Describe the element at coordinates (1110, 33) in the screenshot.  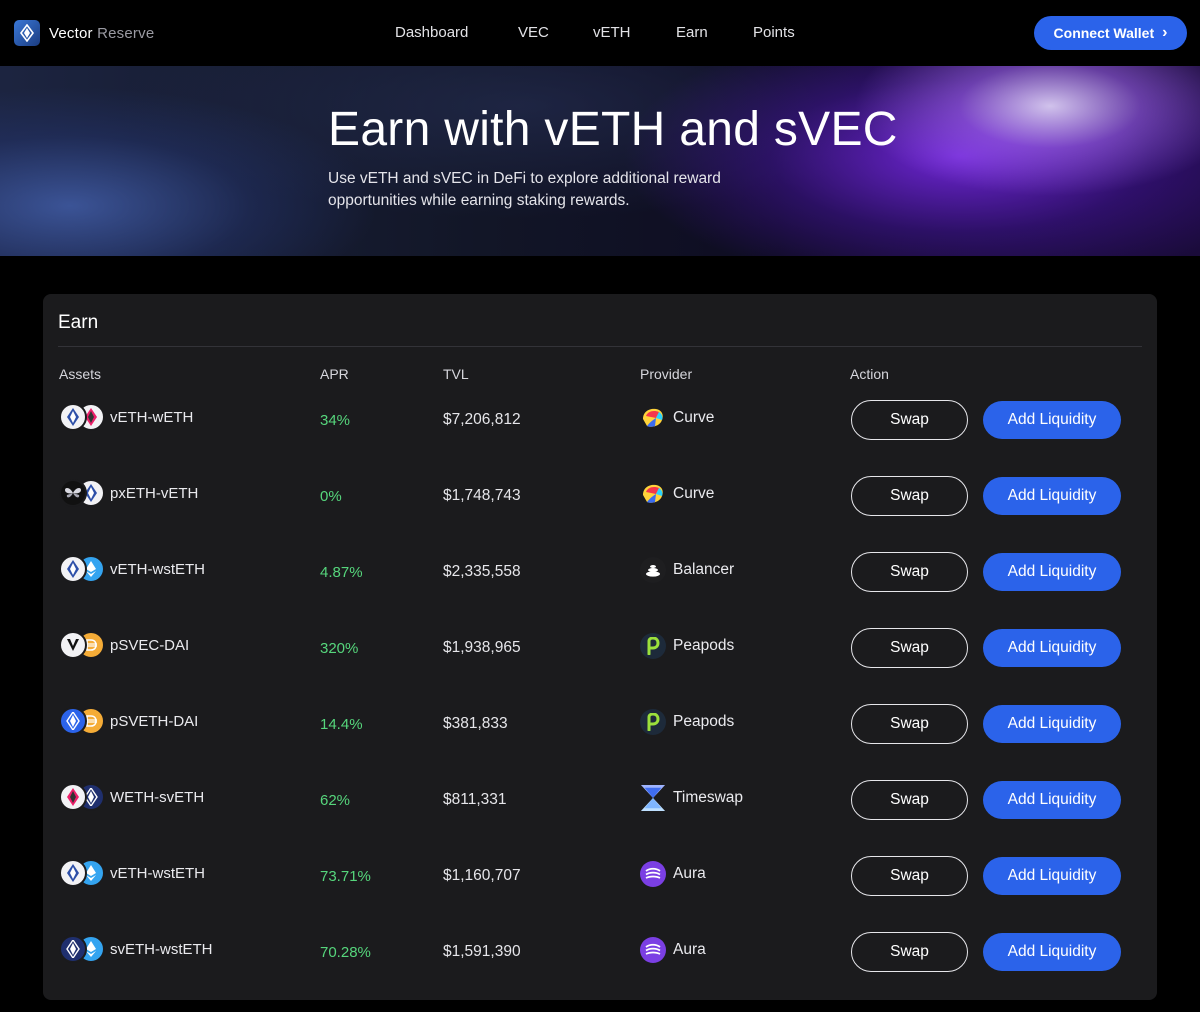
I see `connect-wallet-button: Connect Wallet ›` at that location.